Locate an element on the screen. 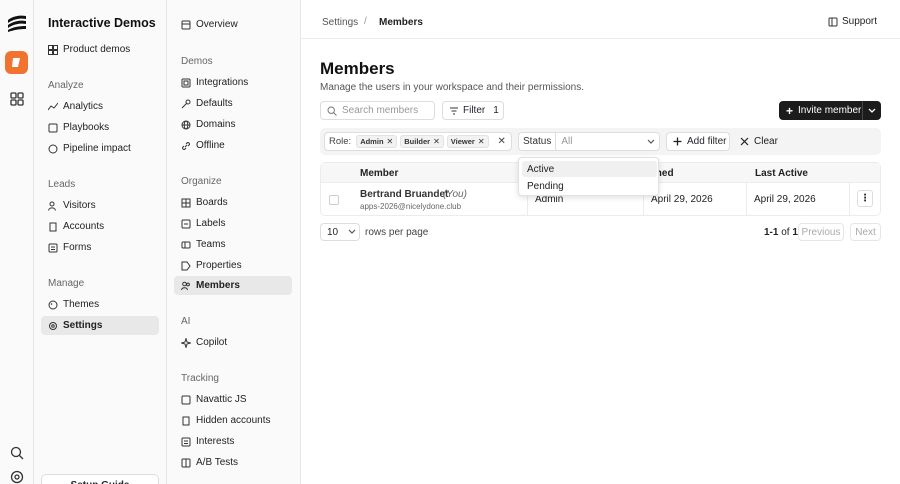  sidebar-item-label: Themes is located at coordinates (81, 304).